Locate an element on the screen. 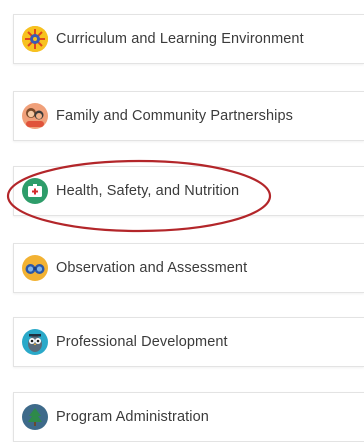  sun-gear-icon is located at coordinates (35, 39).